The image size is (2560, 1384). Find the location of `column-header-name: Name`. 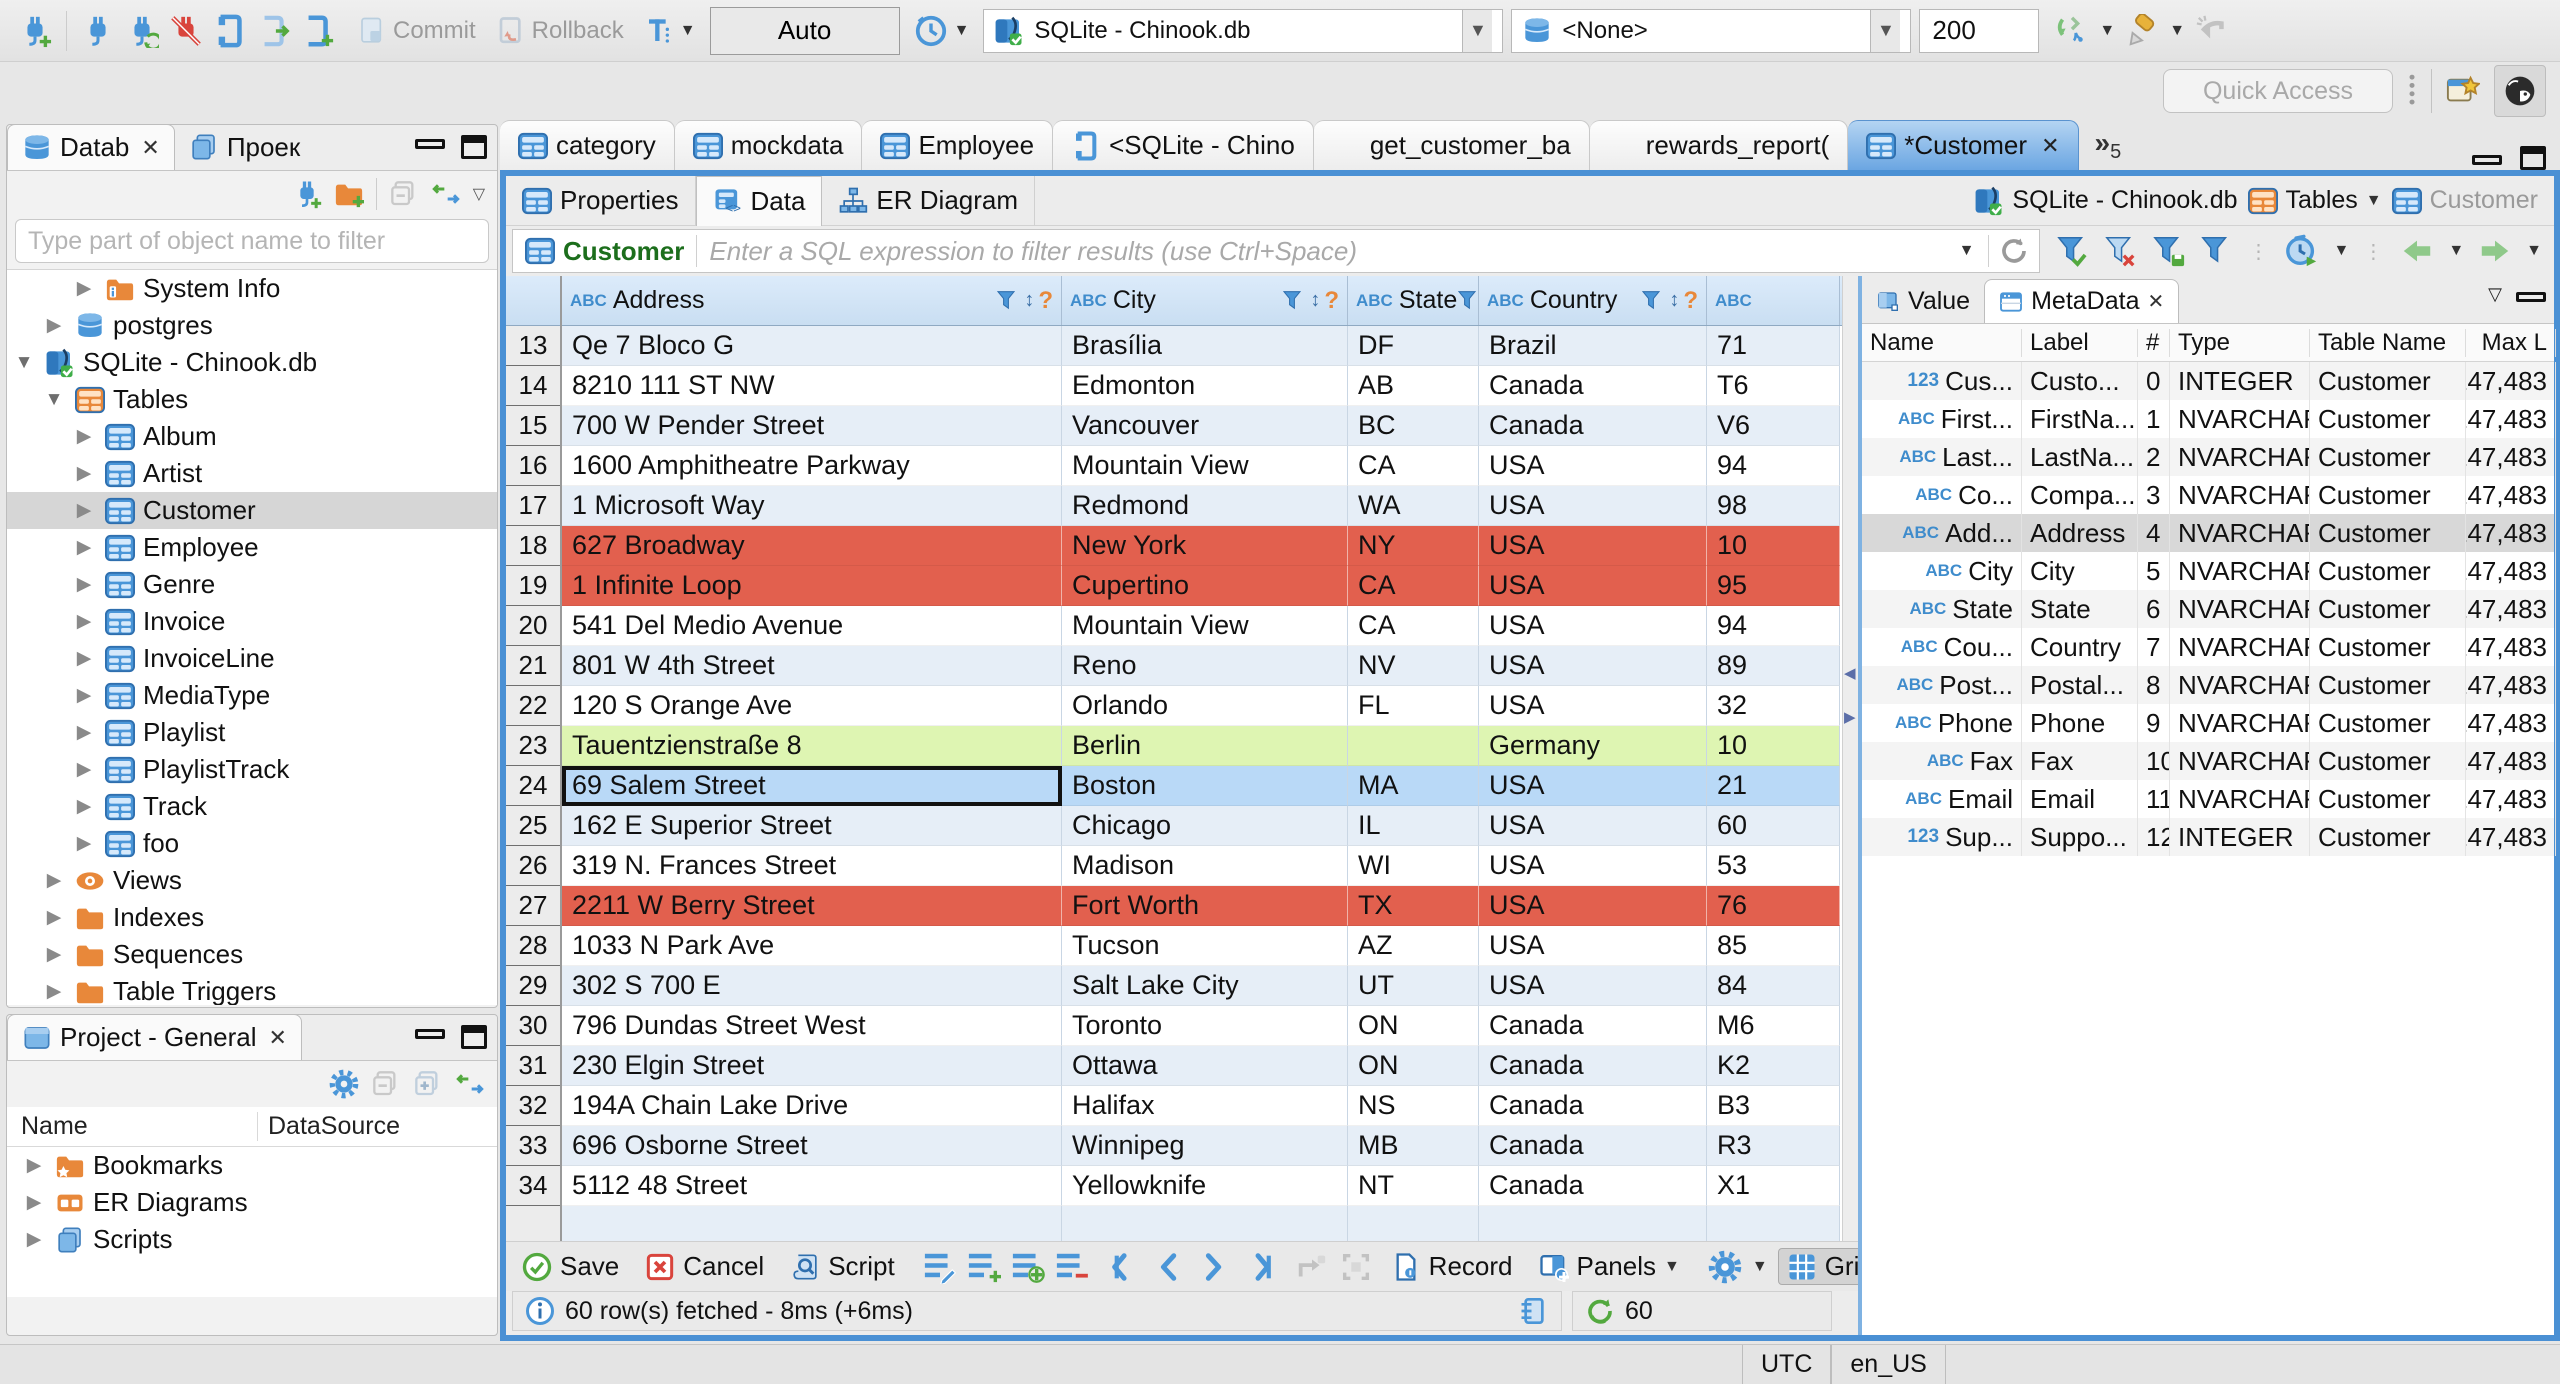

column-header-name: Name is located at coordinates (132, 1126).